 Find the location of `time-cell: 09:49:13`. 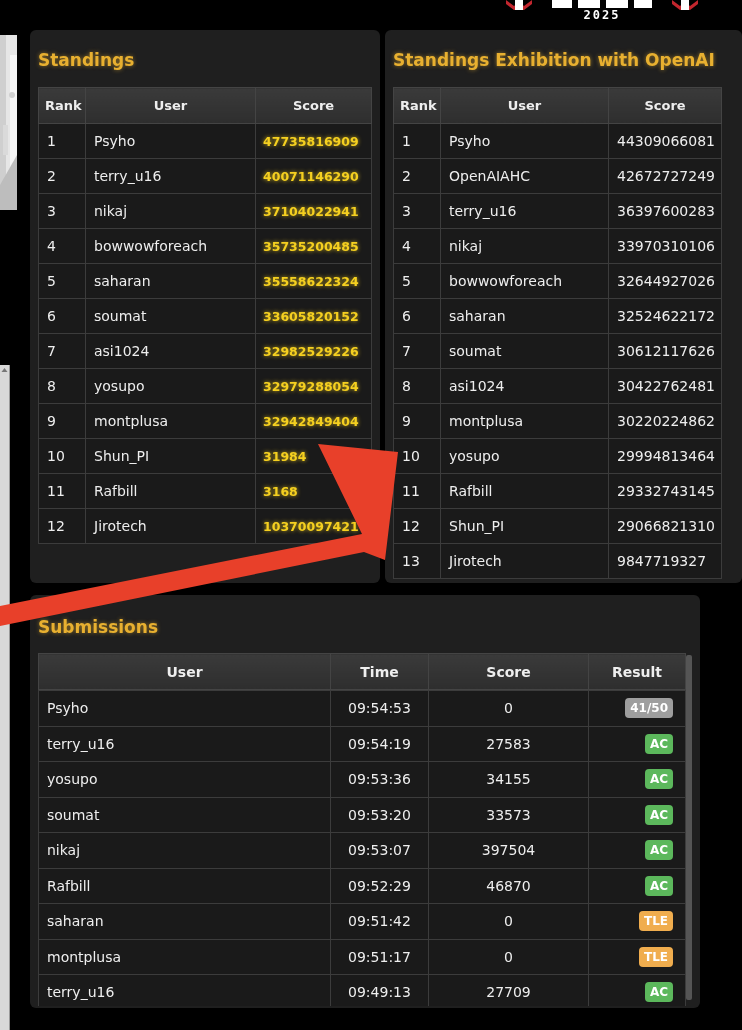

time-cell: 09:49:13 is located at coordinates (379, 990).